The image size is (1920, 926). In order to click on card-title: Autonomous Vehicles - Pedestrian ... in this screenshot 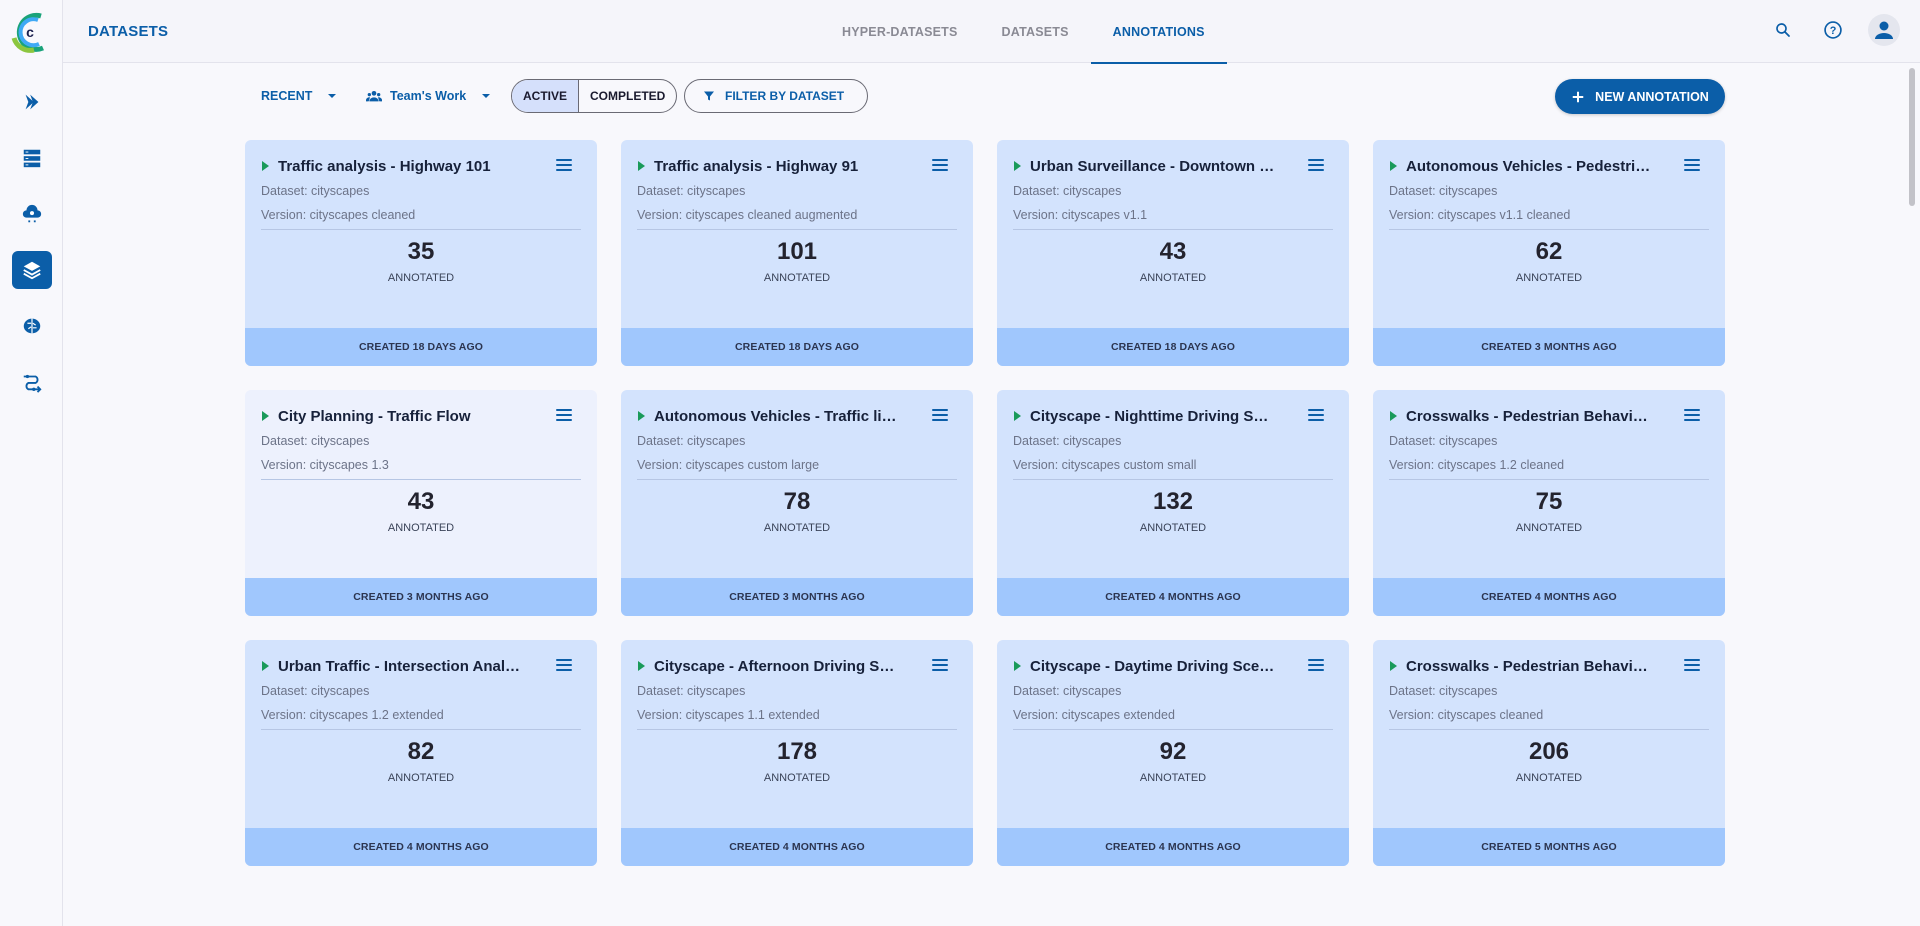, I will do `click(1528, 166)`.